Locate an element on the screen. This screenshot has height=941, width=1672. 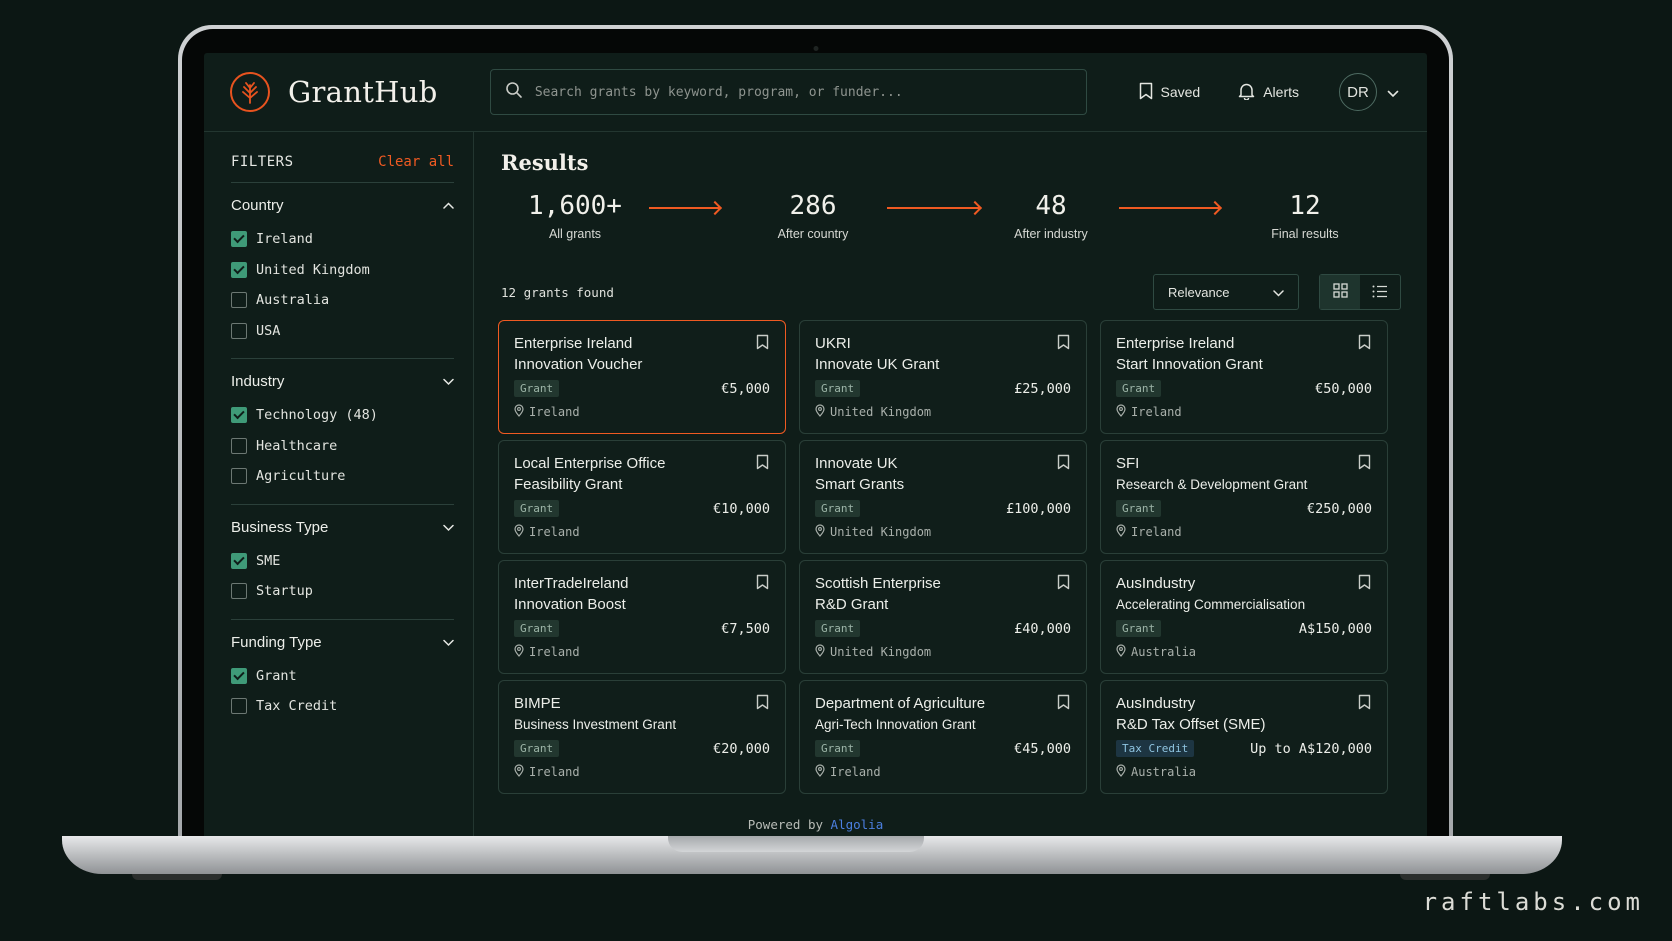
filter-option: Australia is located at coordinates (342, 300).